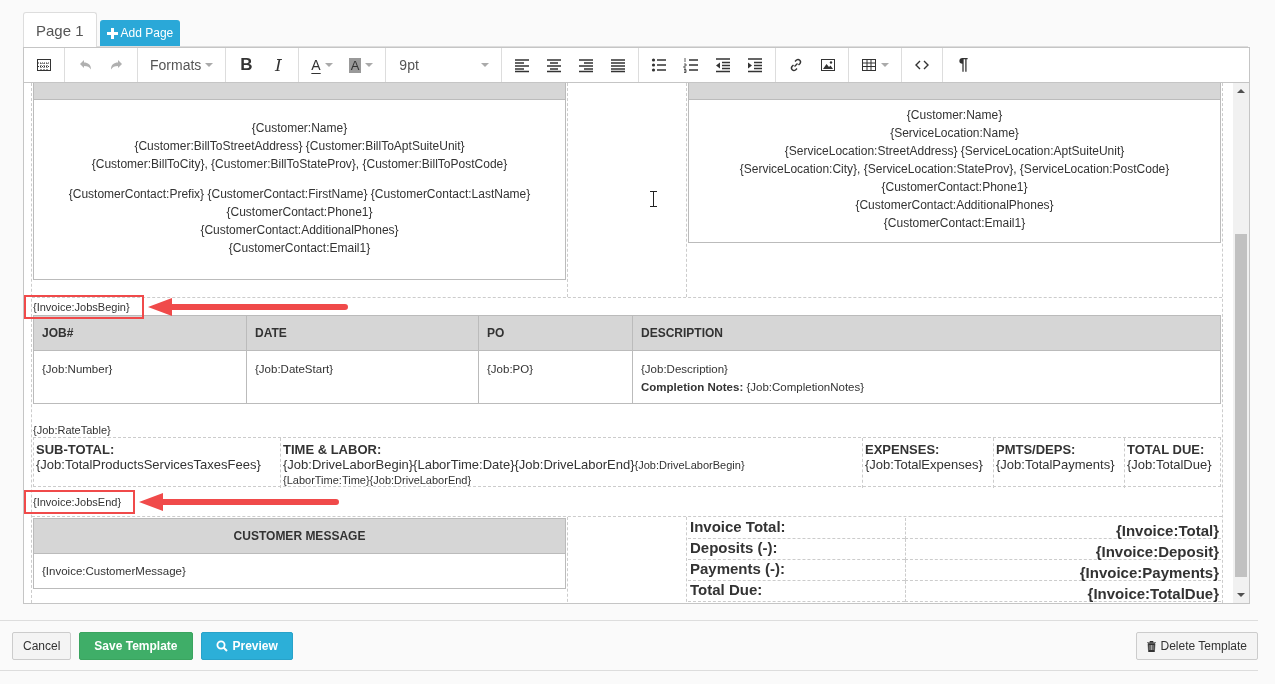 The height and width of the screenshot is (684, 1275). Describe the element at coordinates (221, 646) in the screenshot. I see `search-icon` at that location.